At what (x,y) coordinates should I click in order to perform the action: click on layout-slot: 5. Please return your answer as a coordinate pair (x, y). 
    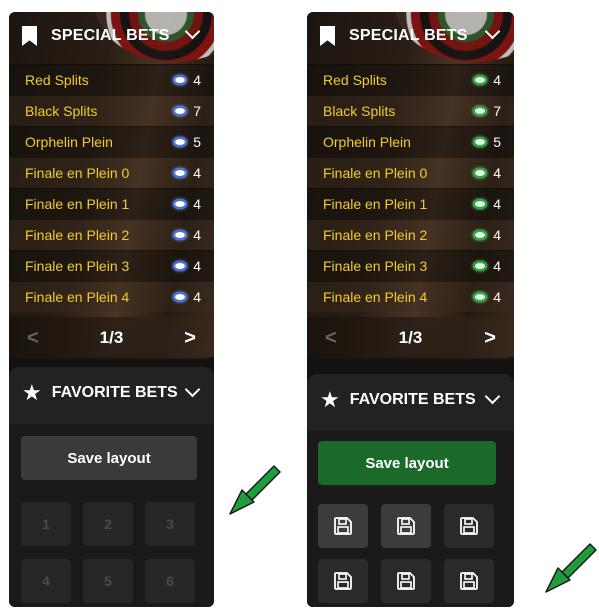
    Looking at the image, I should click on (108, 581).